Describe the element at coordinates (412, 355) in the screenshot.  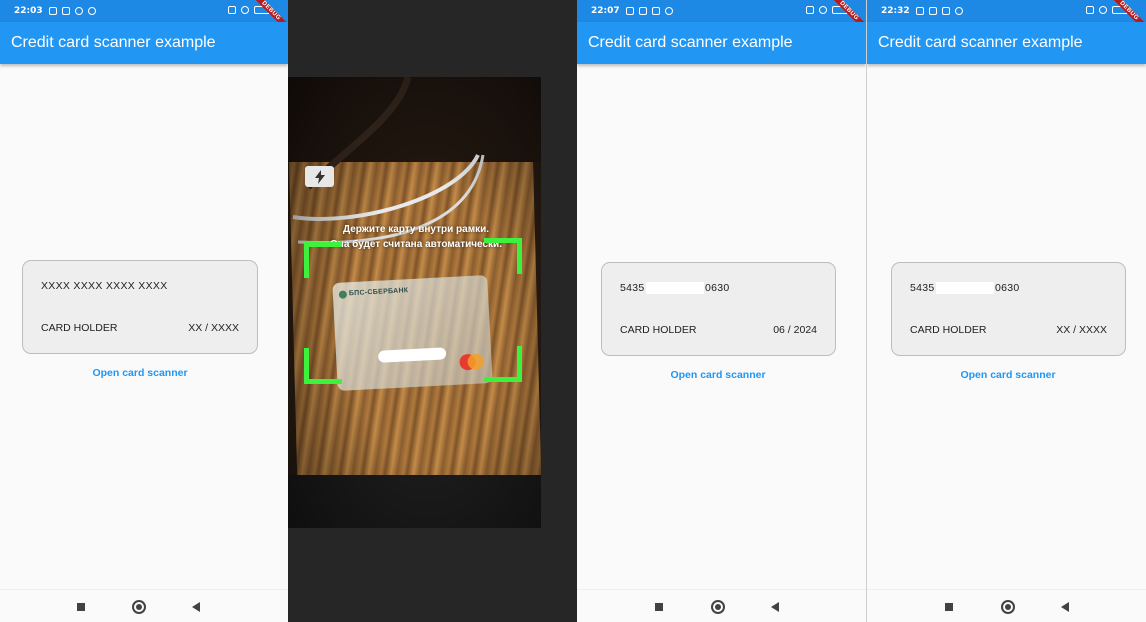
I see `redaction-bar` at that location.